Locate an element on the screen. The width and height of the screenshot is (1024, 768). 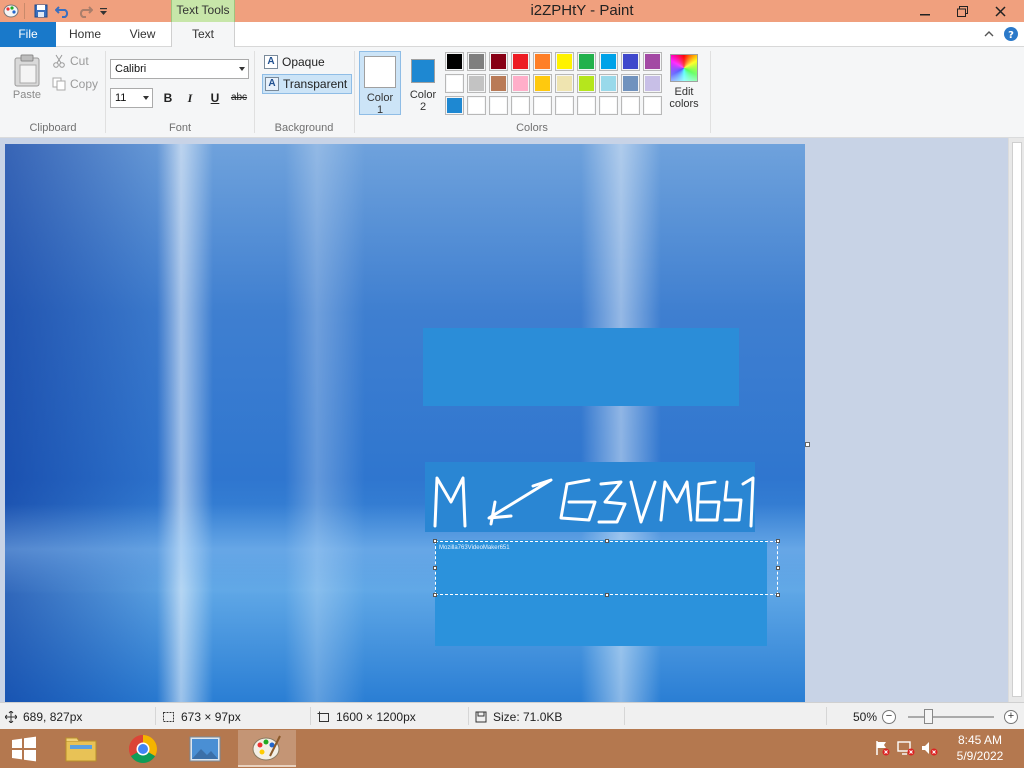
text-input-box: Mozilla763VideoMaker651 is located at coordinates (606, 568).